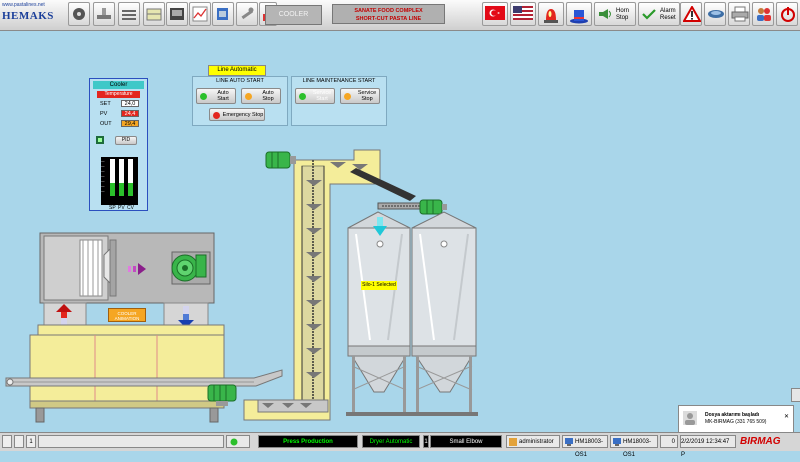 This screenshot has width=800, height=462. Describe the element at coordinates (466, 441) in the screenshot. I see `product-name-field: Small Elbow` at that location.